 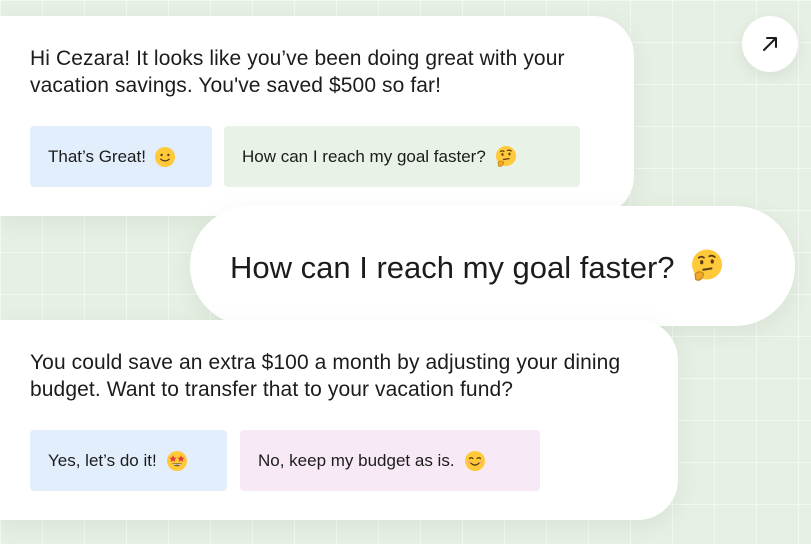 I want to click on reply-label: Yes, let’s do it!, so click(x=102, y=460).